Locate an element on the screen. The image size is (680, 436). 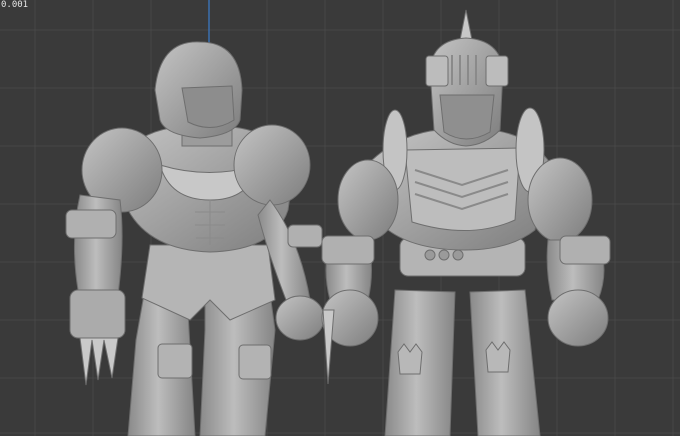
clawed-gauntlet is located at coordinates (97, 314).